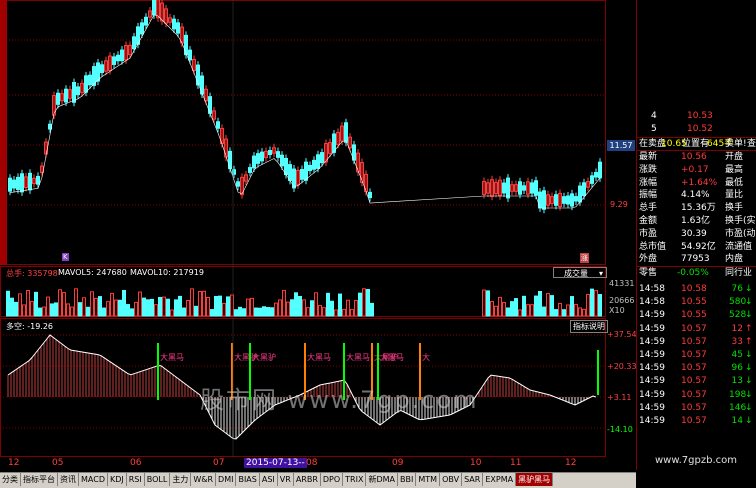 This screenshot has height=488, width=756. Describe the element at coordinates (622, 300) in the screenshot. I see `volume-axis-mid: 20666` at that location.